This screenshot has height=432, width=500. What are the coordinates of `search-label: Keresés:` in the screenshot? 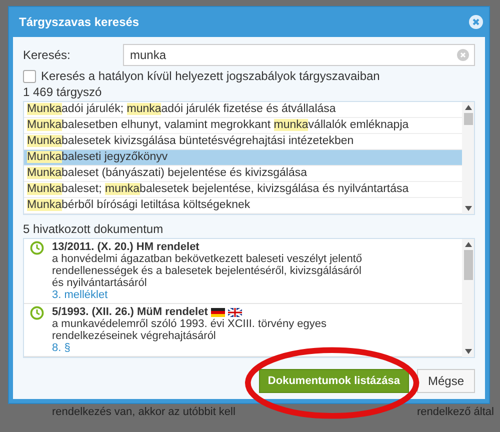 It's located at (47, 55).